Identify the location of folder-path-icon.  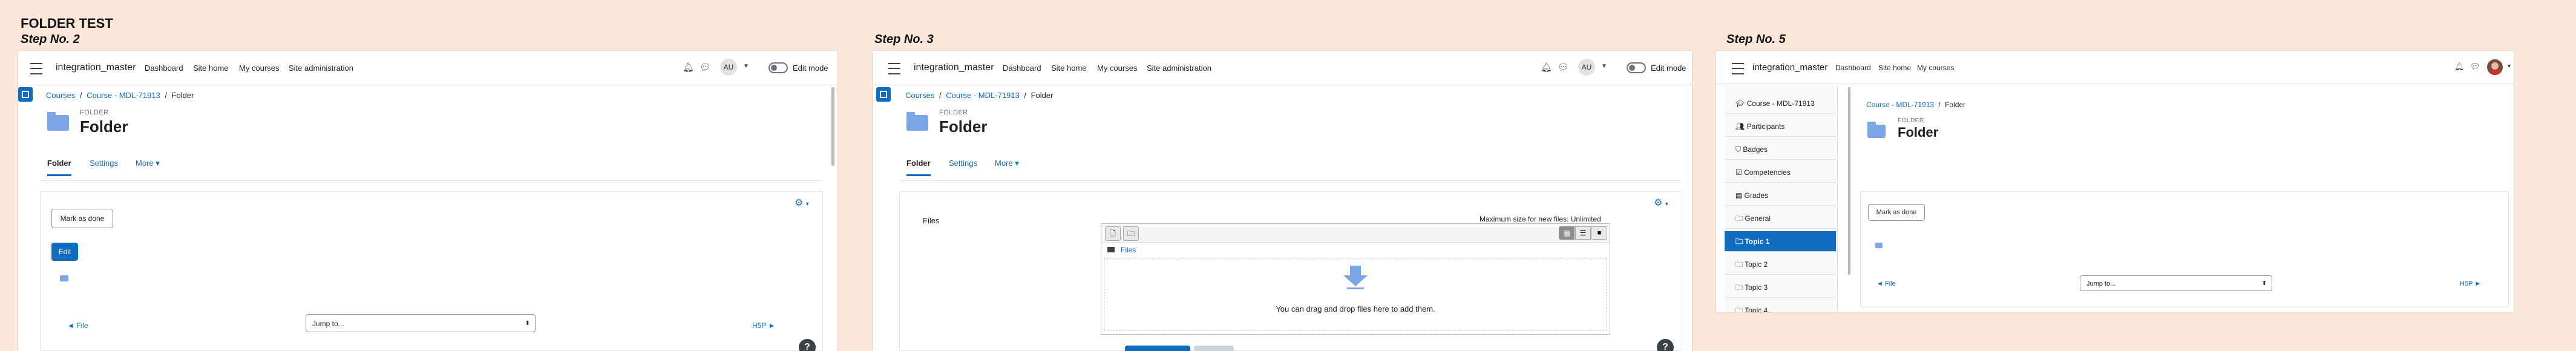
(1111, 249).